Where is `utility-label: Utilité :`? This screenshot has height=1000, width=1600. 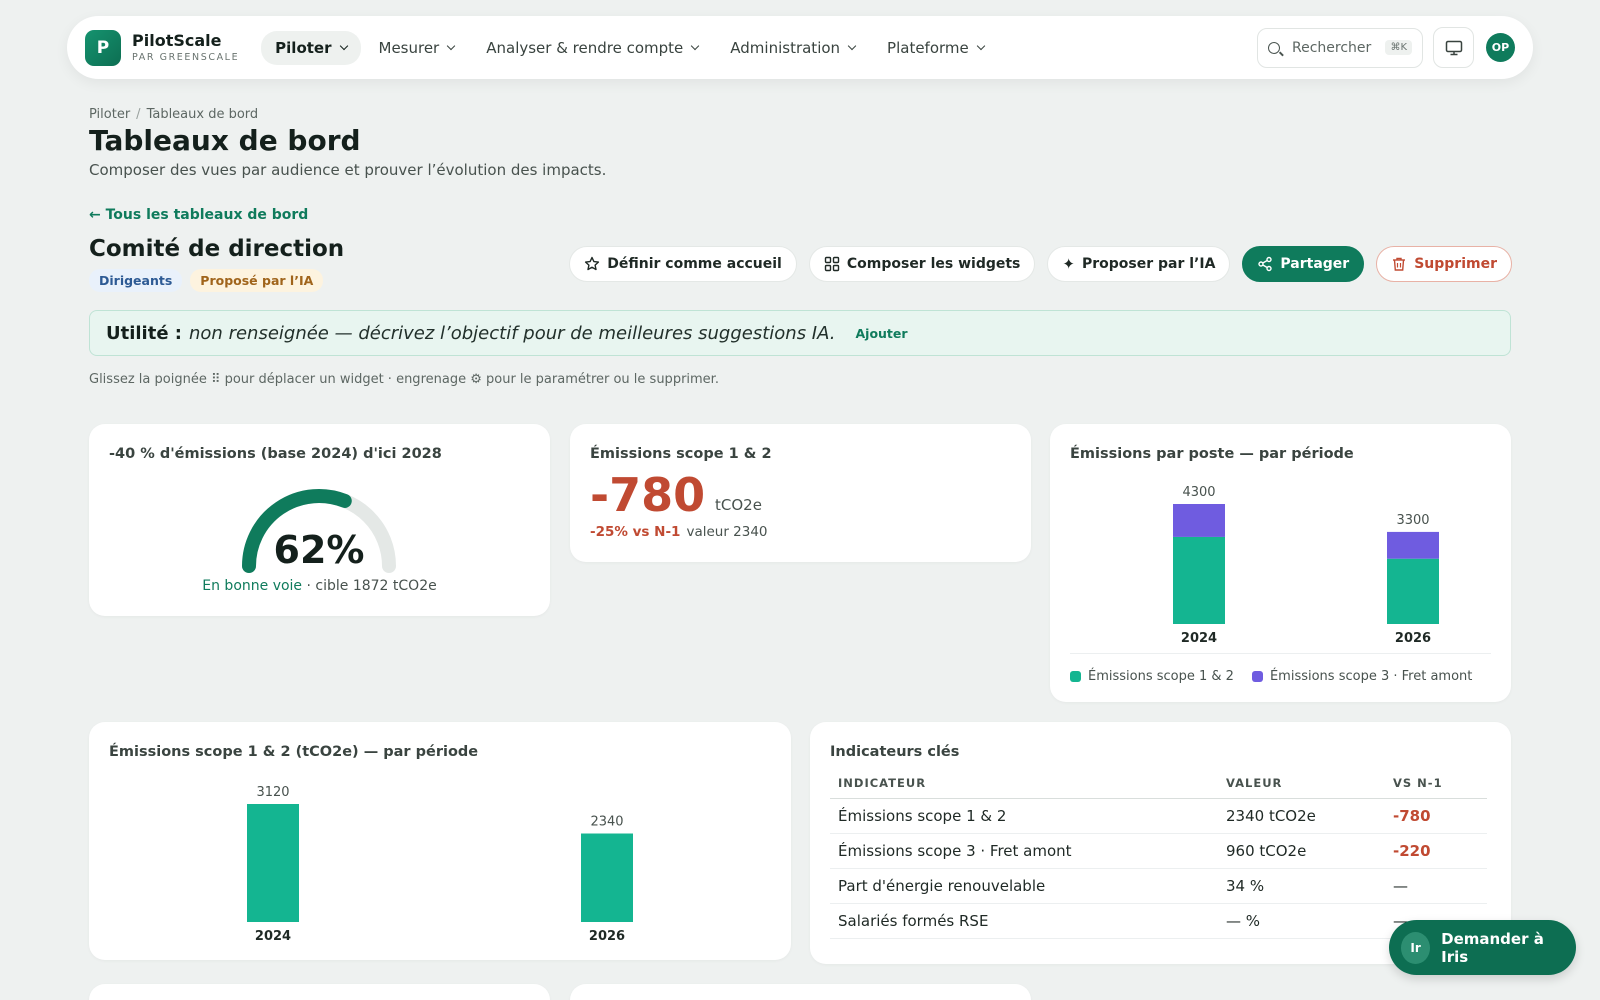
utility-label: Utilité : is located at coordinates (144, 333).